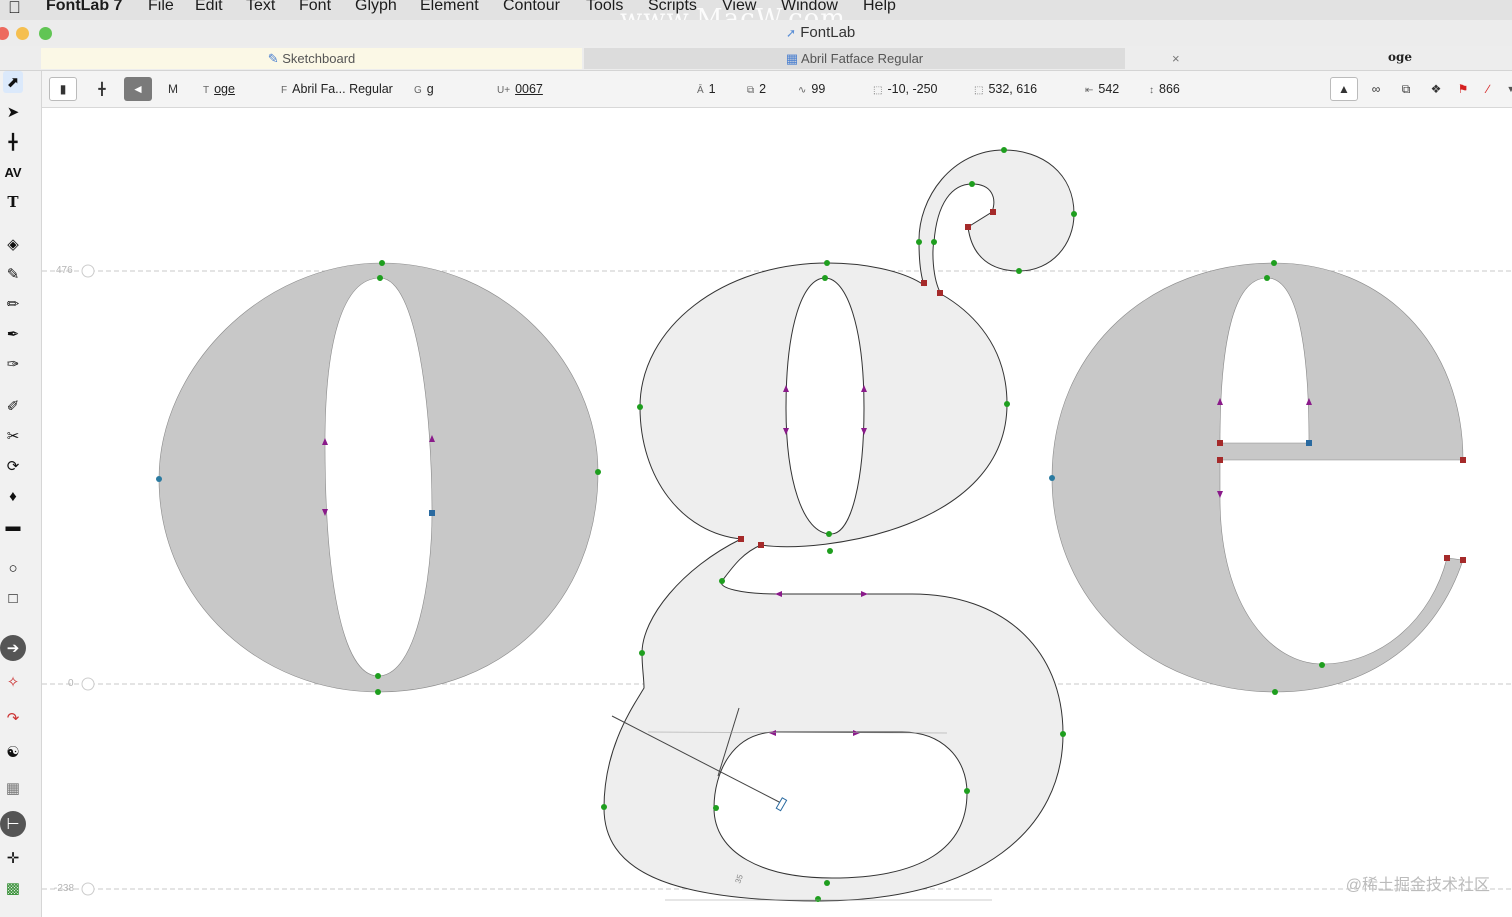  I want to click on panel-toggle-icon: ▮, so click(63, 89).